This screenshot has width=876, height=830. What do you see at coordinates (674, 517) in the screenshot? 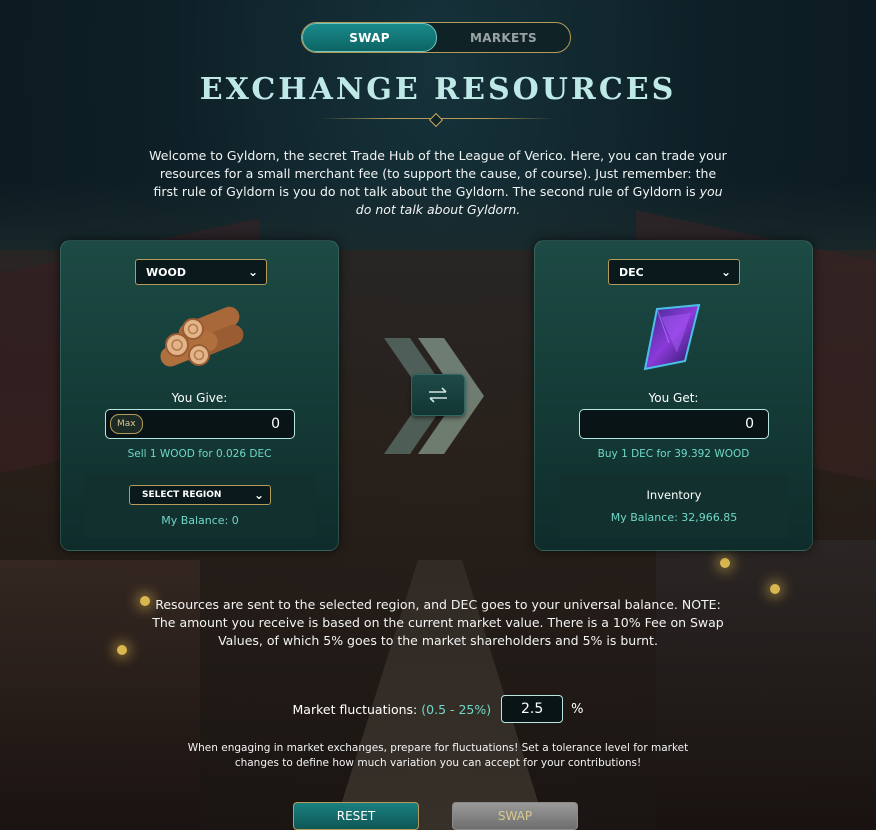
I see `get-balance: My Balance: 32,966.85` at bounding box center [674, 517].